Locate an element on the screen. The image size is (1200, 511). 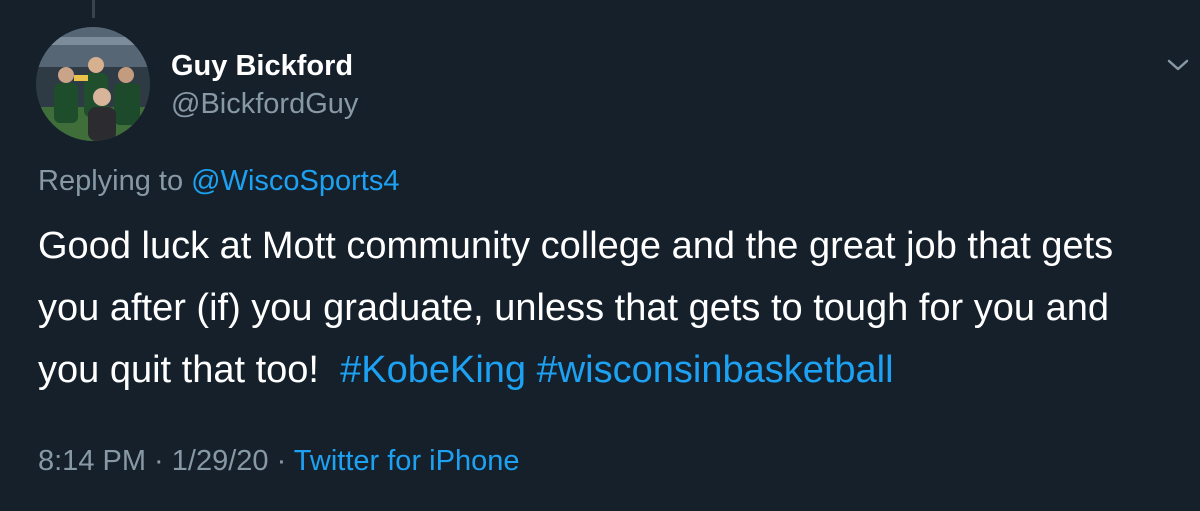
chevron-down-icon is located at coordinates (1178, 65).